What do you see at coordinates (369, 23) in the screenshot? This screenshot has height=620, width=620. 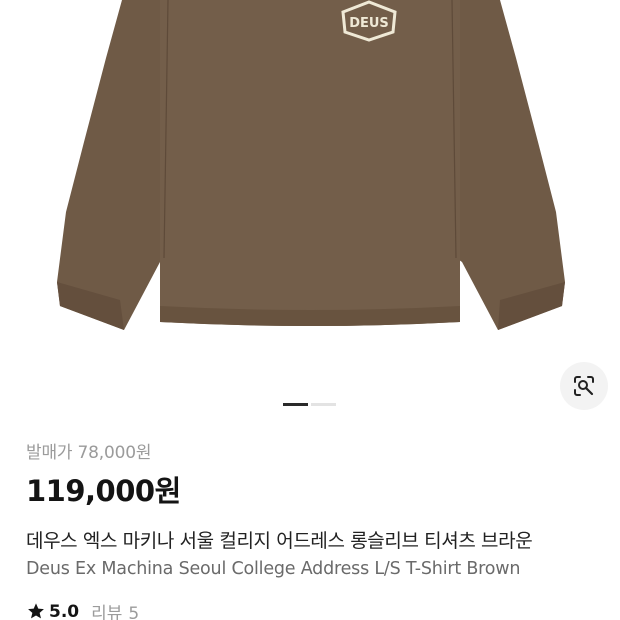 I see `deus-logo-text: DEUS` at bounding box center [369, 23].